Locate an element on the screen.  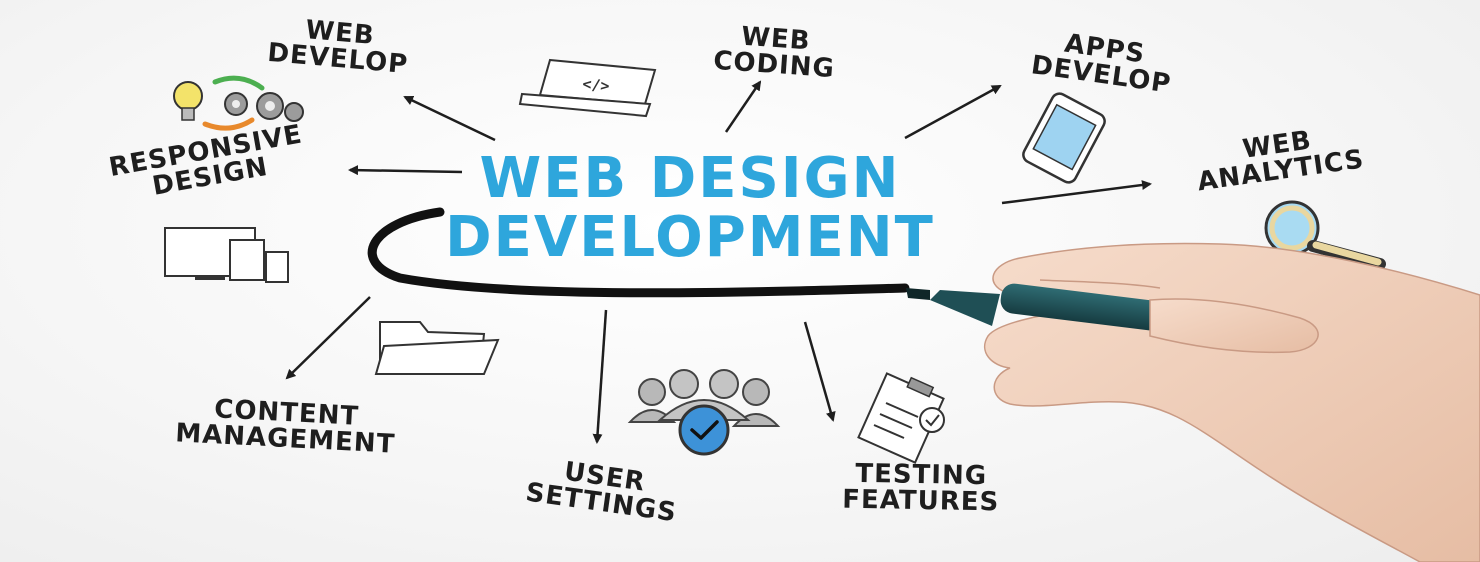
title-line-1: WEB DESIGN is located at coordinates (690, 178).